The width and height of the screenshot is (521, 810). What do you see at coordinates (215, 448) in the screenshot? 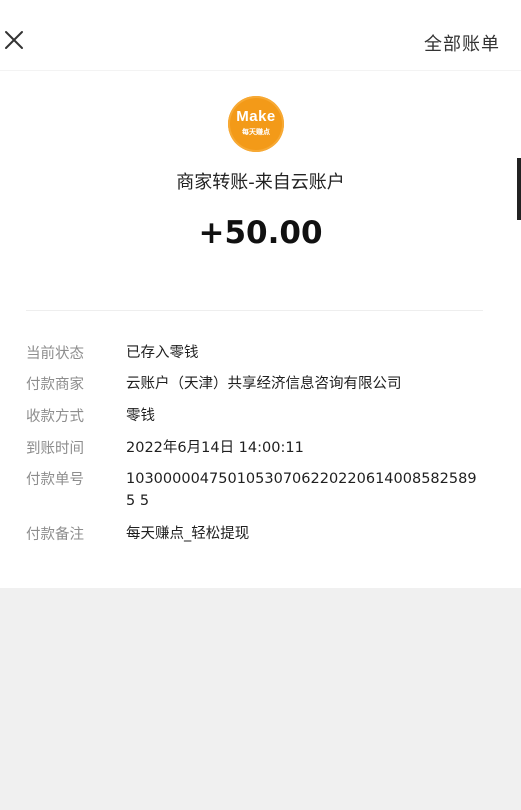
I see `detail-value: 2022年6月14日 14:00:11` at bounding box center [215, 448].